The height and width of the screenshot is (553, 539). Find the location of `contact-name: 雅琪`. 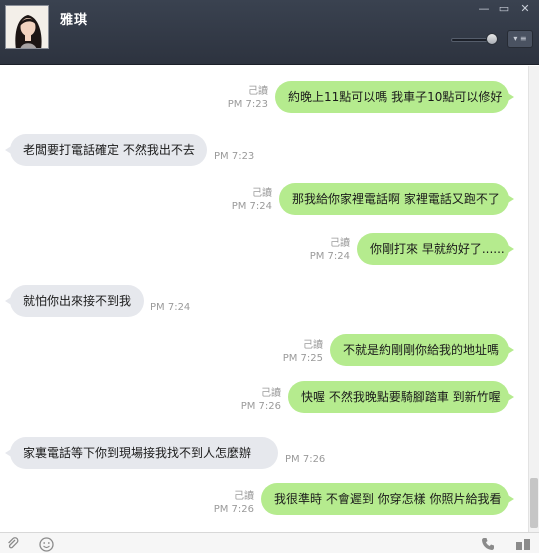

contact-name: 雅琪 is located at coordinates (74, 20).